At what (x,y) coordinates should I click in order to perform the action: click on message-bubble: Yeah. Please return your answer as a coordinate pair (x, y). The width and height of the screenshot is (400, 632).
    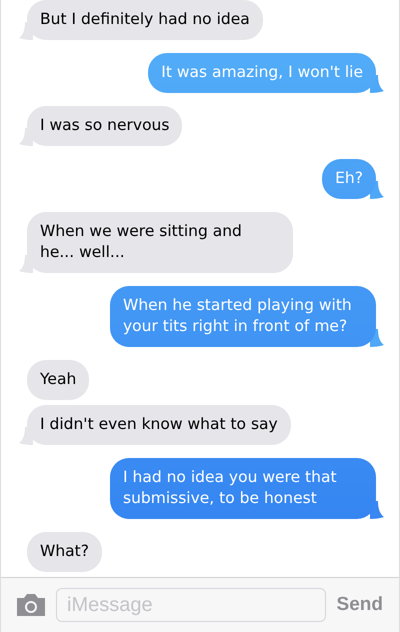
    Looking at the image, I should click on (58, 380).